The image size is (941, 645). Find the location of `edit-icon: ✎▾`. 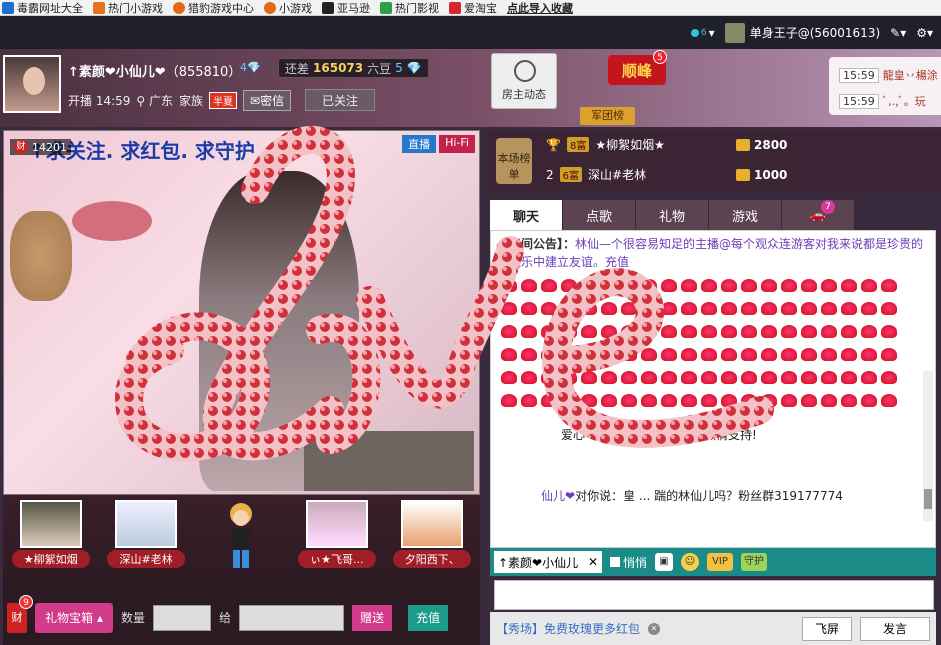

edit-icon: ✎▾ is located at coordinates (898, 33).